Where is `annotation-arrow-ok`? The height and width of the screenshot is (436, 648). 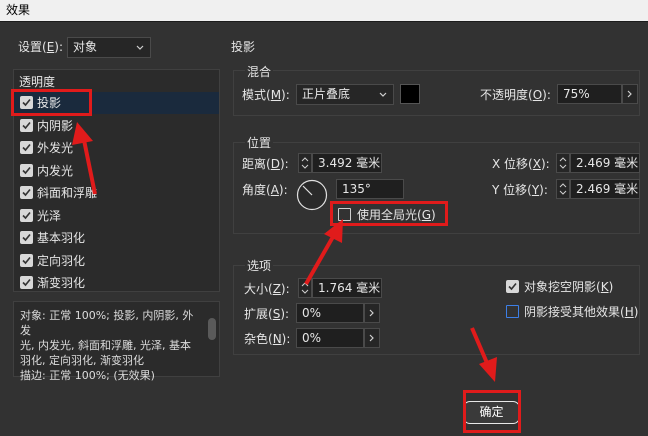 annotation-arrow-ok is located at coordinates (483, 354).